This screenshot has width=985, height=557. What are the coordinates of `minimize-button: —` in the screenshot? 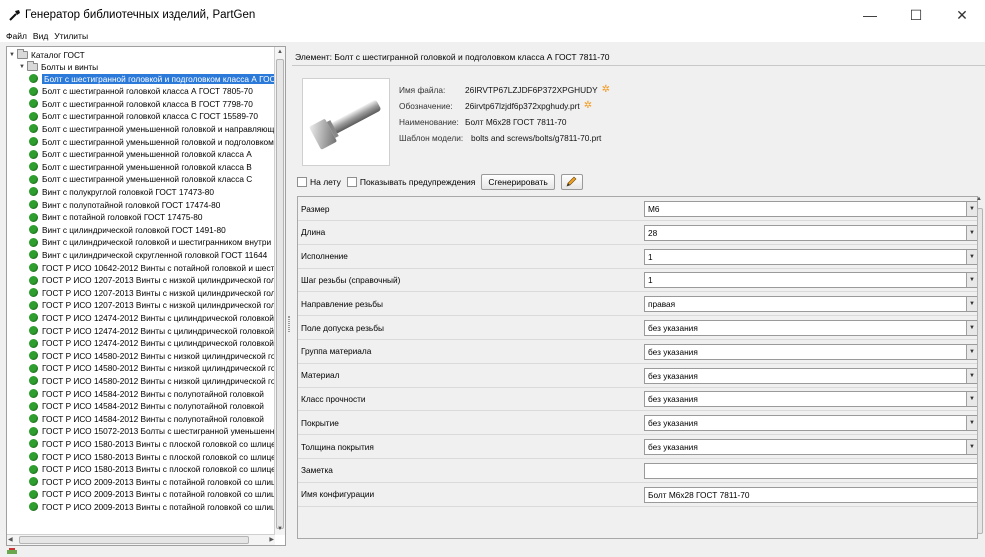 It's located at (870, 15).